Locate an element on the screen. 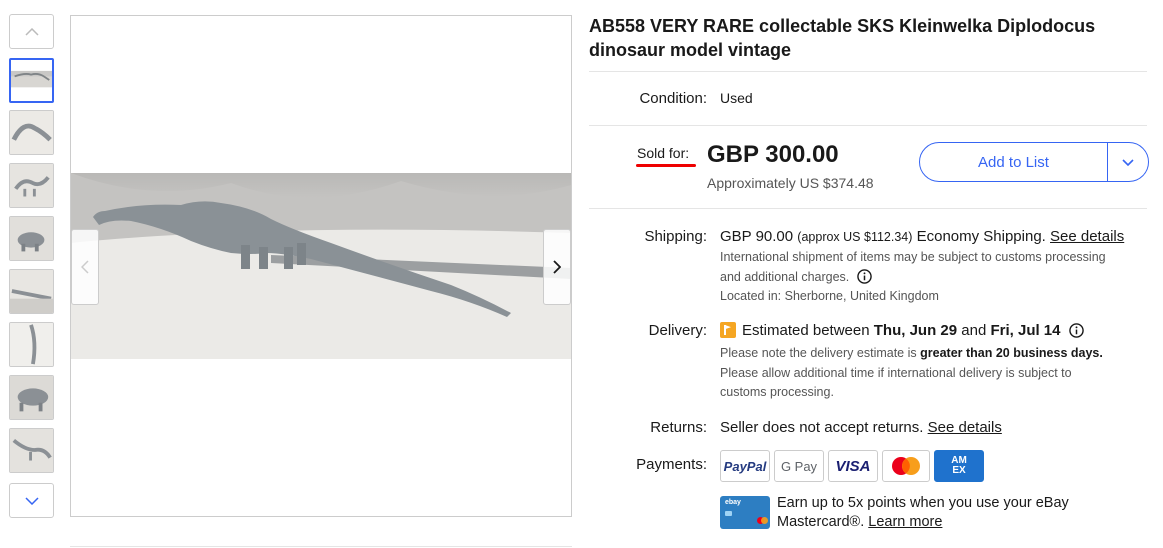  delivery-note-text: Please note the delivery estimate is is located at coordinates (818, 353).